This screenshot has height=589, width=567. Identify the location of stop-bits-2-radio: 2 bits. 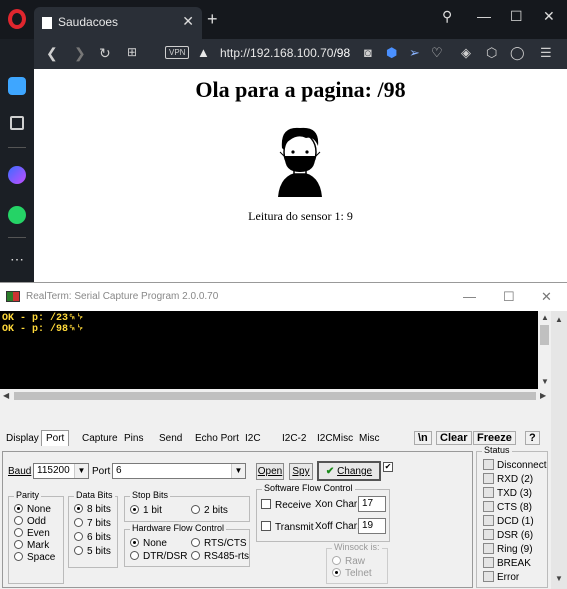
(209, 510).